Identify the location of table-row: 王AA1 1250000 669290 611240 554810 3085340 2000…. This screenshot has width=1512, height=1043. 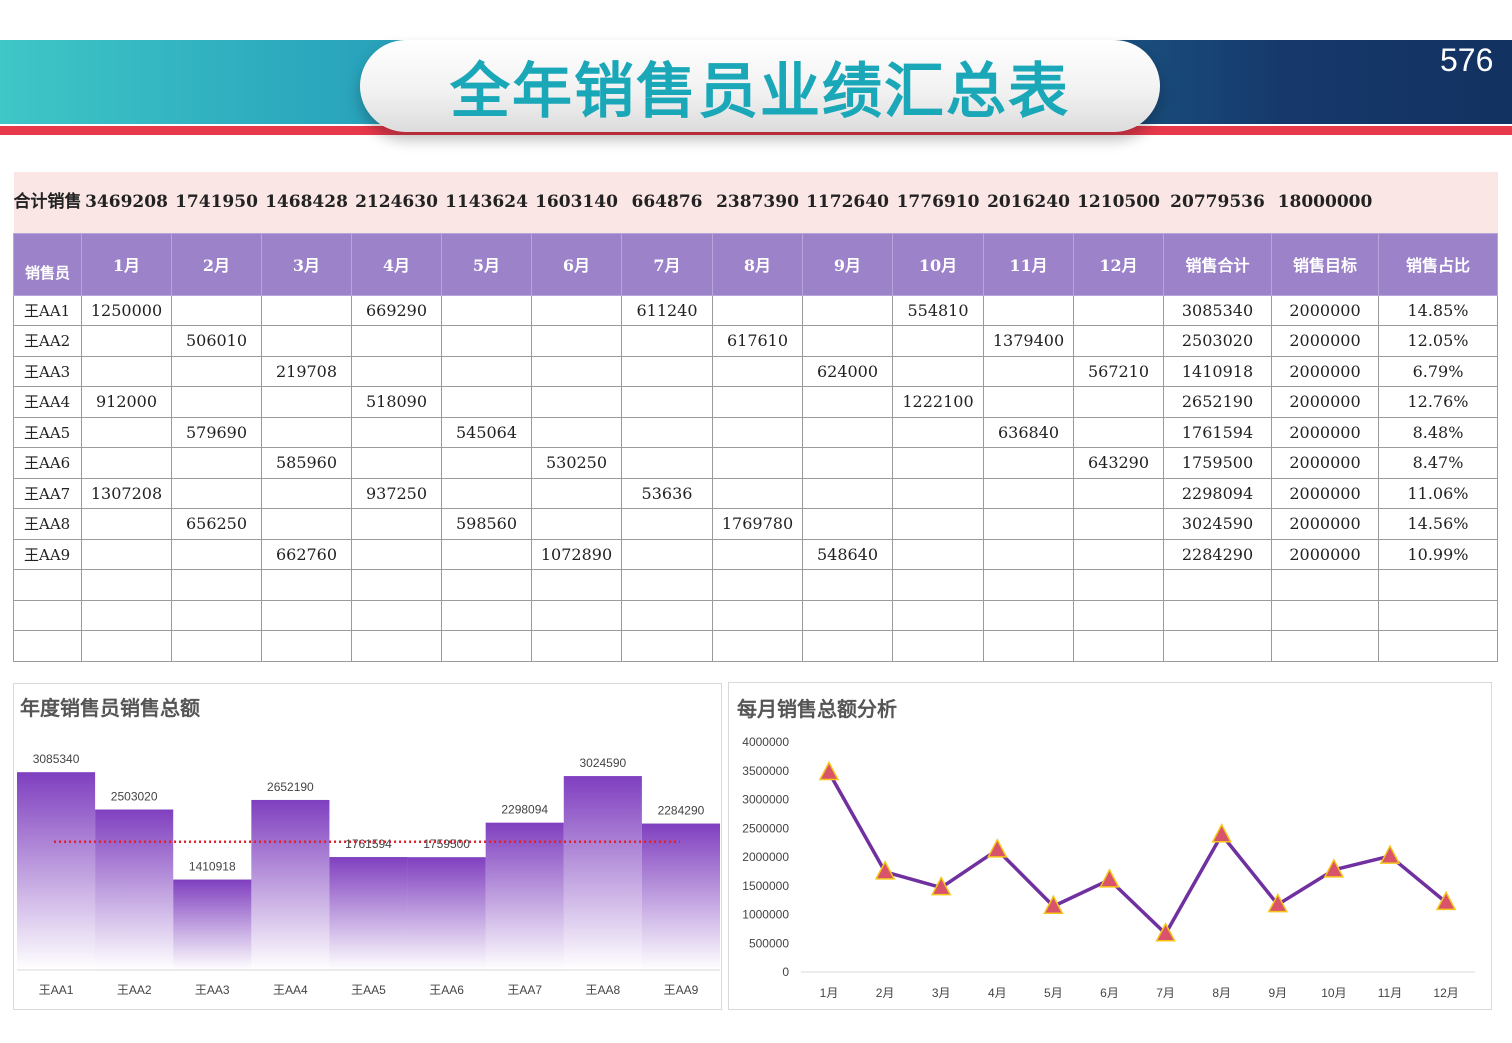
(755, 310).